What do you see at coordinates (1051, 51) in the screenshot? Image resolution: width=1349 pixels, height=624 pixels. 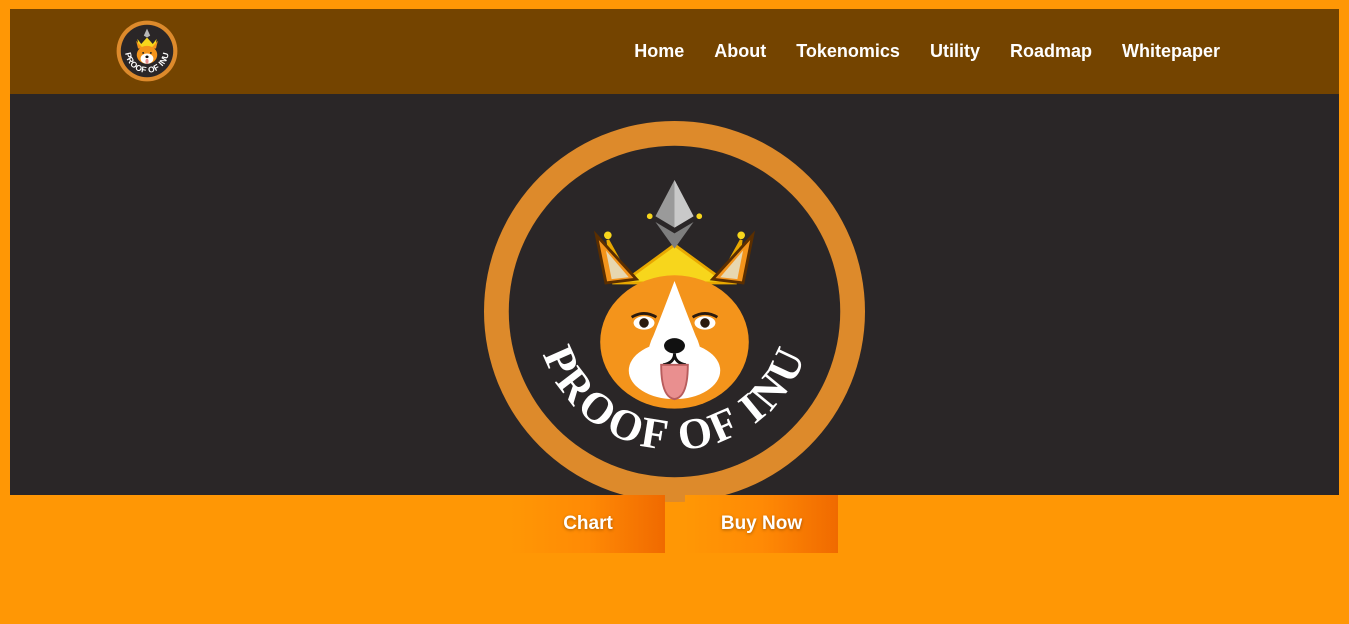 I see `nav-roadmap: Roadmap` at bounding box center [1051, 51].